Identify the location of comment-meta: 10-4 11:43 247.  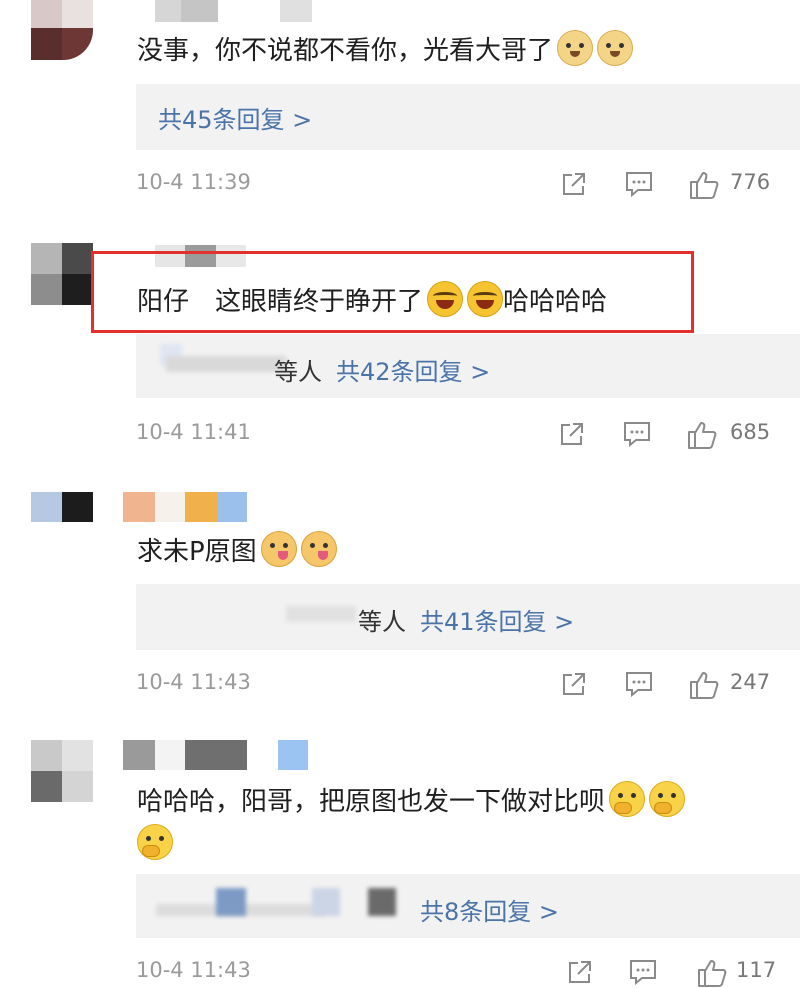
(468, 685).